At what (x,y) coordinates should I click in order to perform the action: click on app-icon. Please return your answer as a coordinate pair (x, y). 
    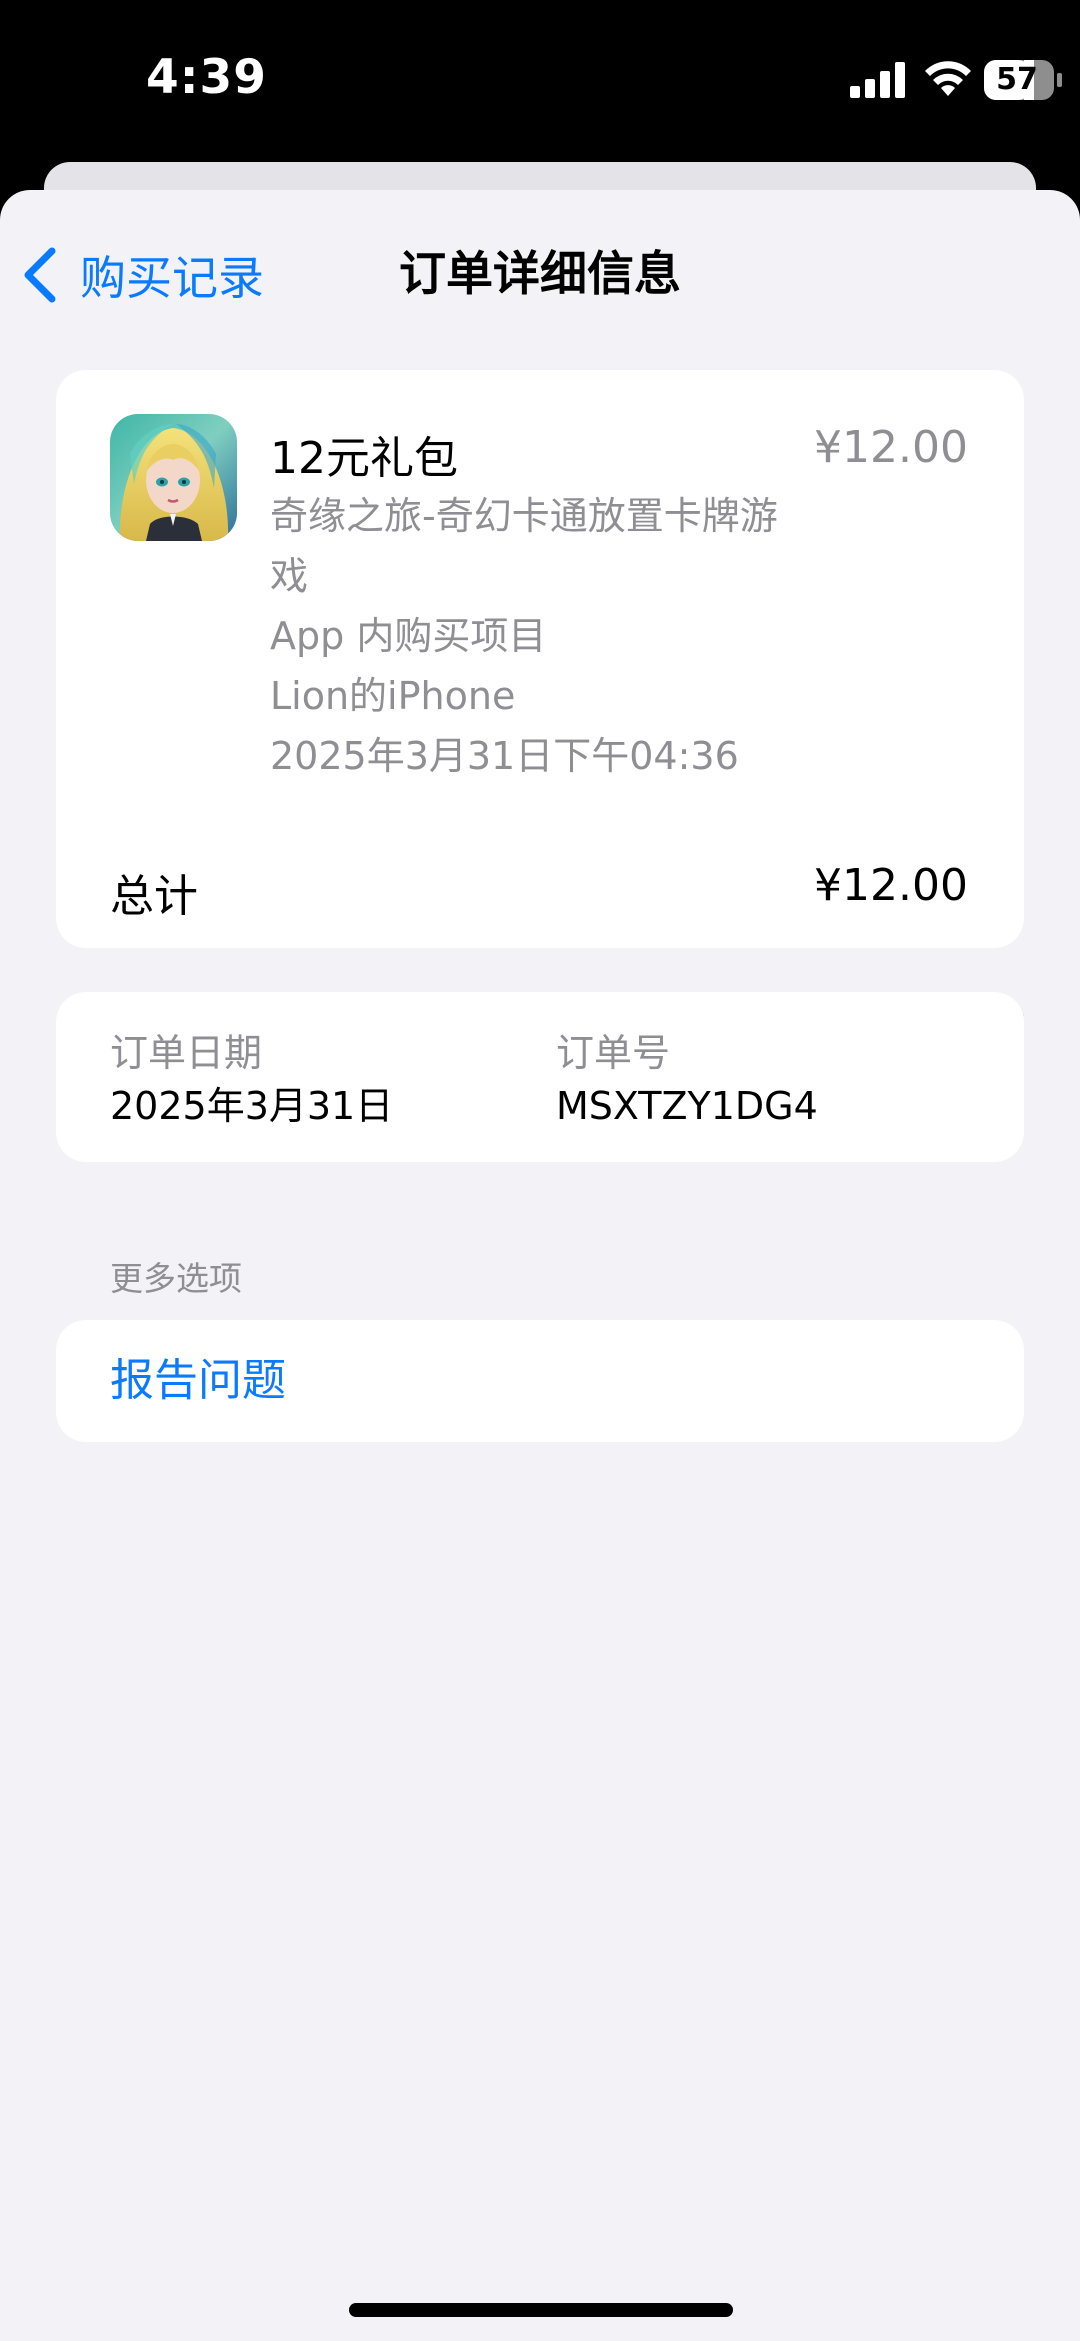
    Looking at the image, I should click on (173, 477).